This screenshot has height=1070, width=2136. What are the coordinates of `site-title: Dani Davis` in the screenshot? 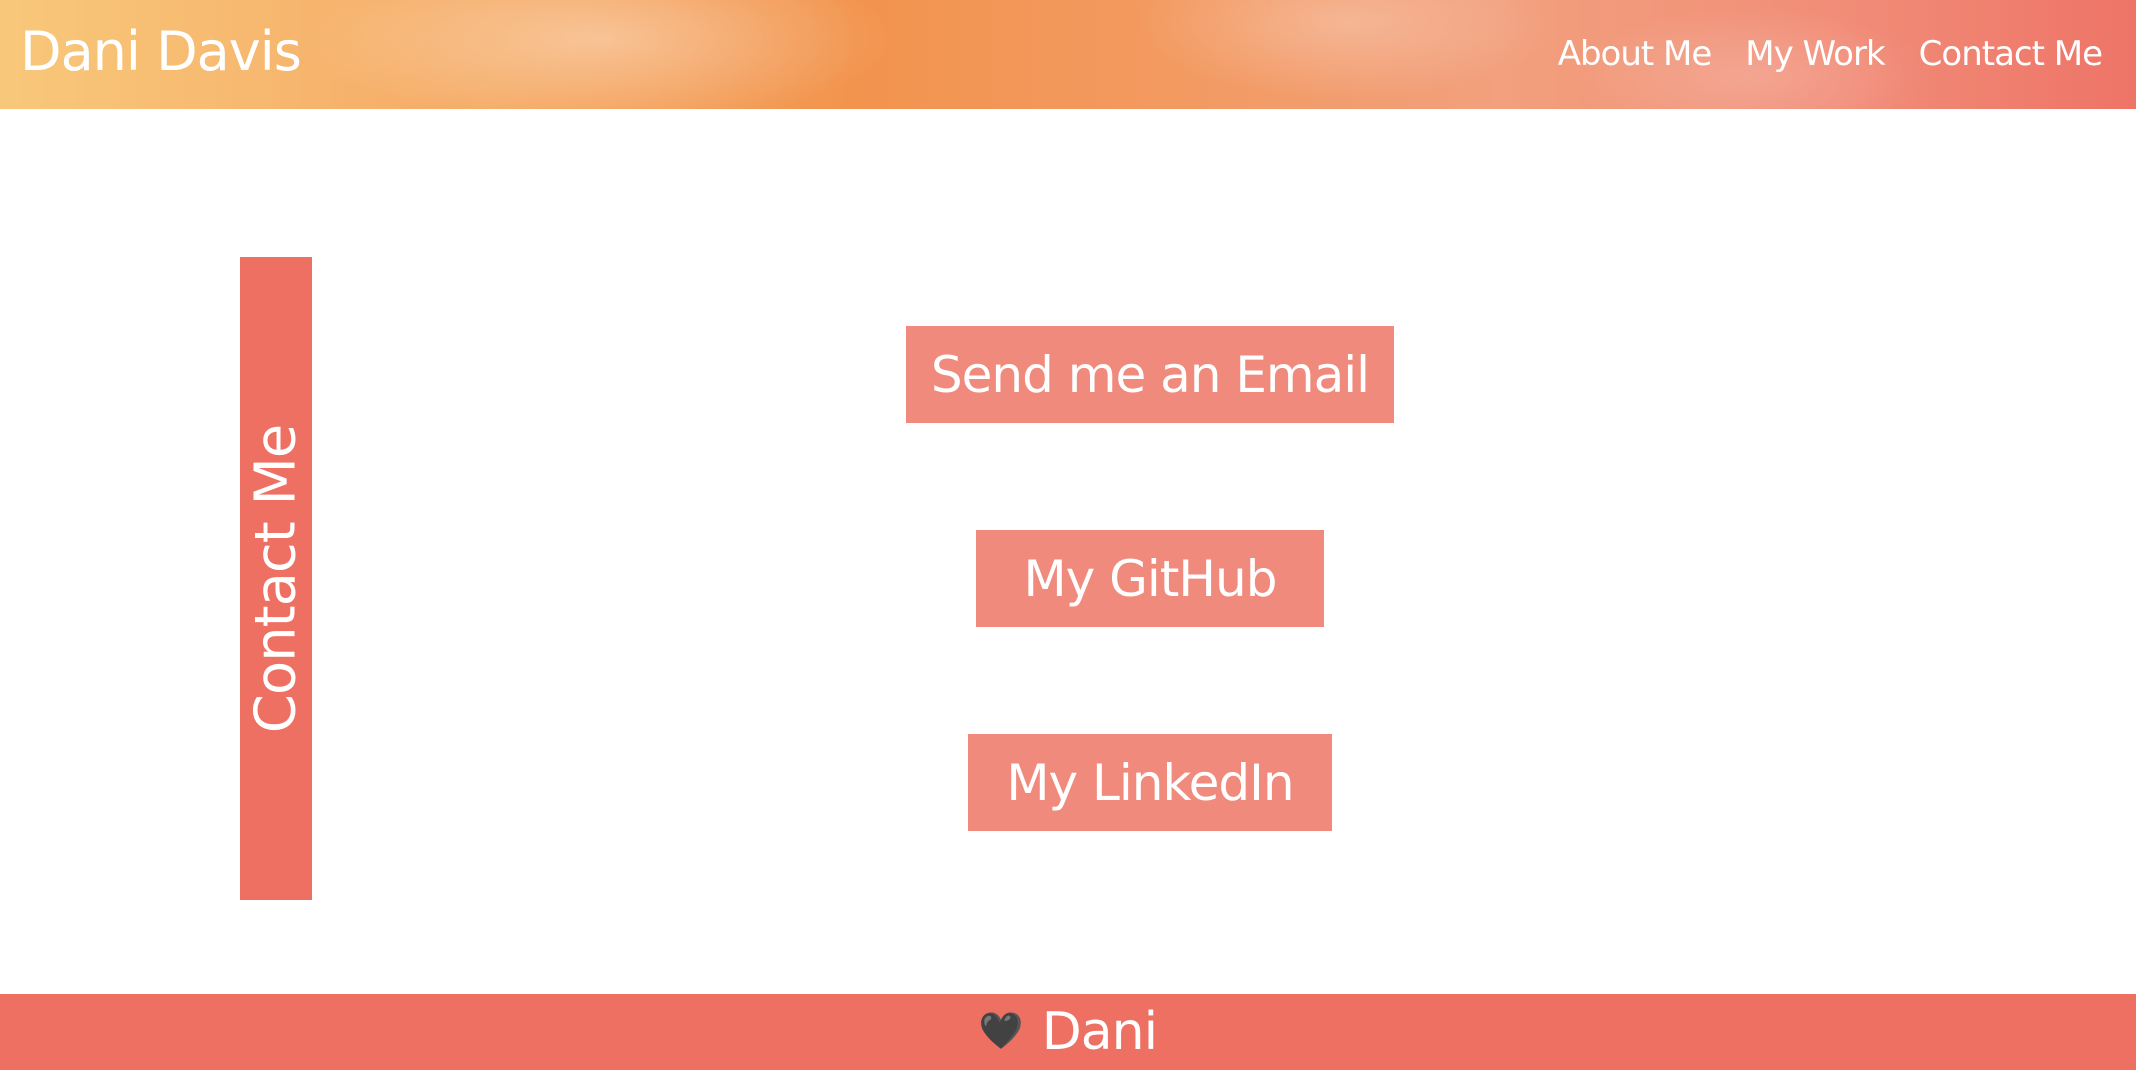 It's located at (161, 52).